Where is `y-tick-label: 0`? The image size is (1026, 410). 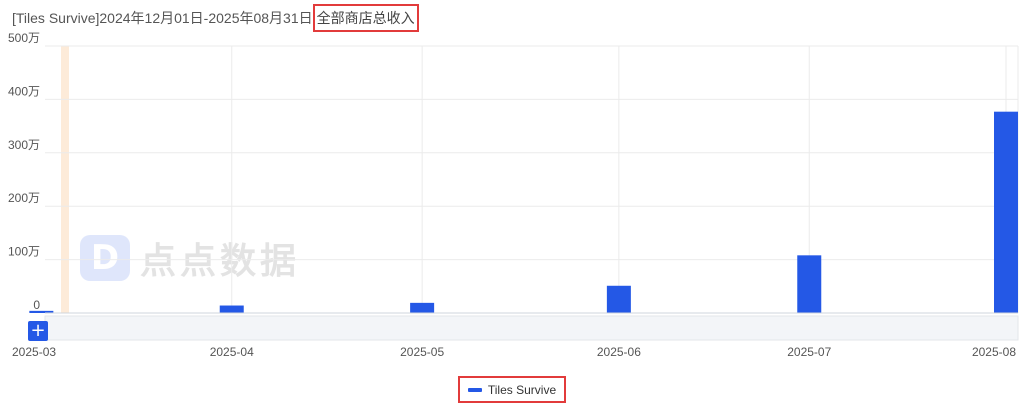
y-tick-label: 0 is located at coordinates (36, 305).